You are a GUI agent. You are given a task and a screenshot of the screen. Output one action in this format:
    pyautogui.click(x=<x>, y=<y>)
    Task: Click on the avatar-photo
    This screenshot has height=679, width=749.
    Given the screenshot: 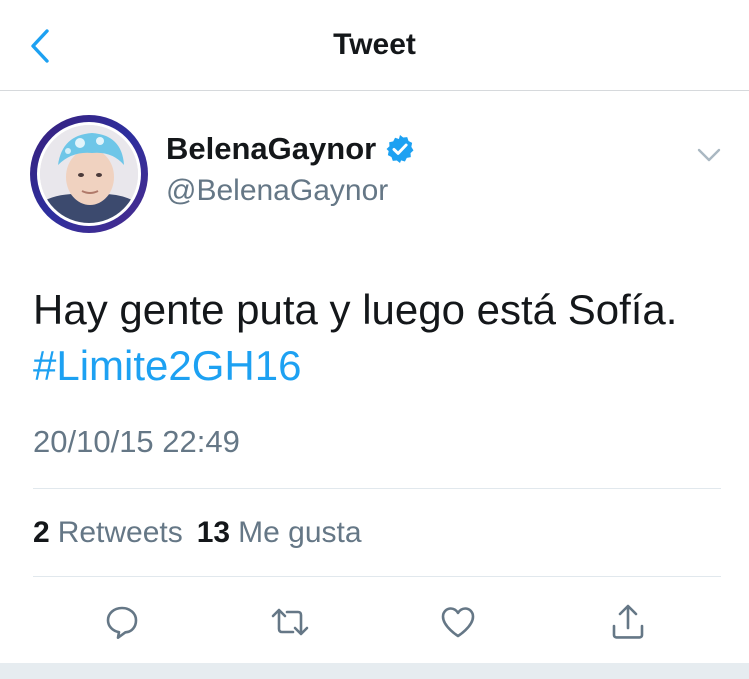 What is the action you would take?
    pyautogui.click(x=89, y=174)
    